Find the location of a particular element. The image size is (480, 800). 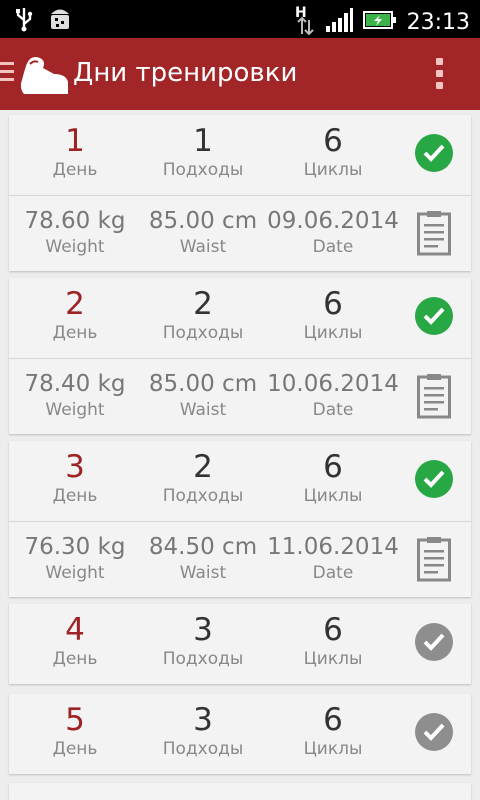

day-card-partial is located at coordinates (240, 791).